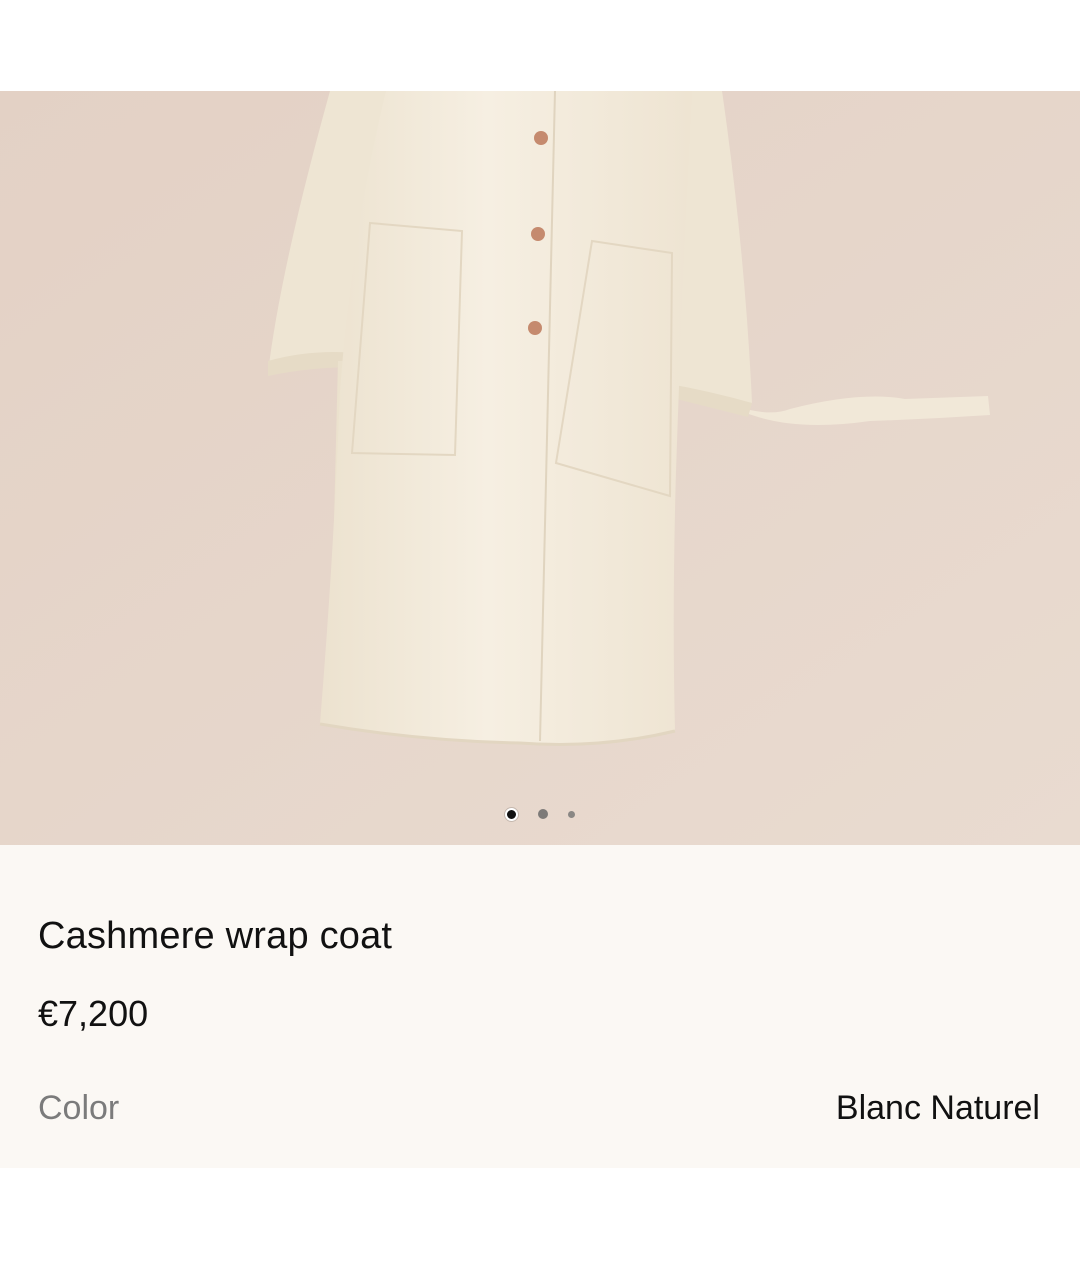  What do you see at coordinates (79, 1108) in the screenshot?
I see `color-label: Color` at bounding box center [79, 1108].